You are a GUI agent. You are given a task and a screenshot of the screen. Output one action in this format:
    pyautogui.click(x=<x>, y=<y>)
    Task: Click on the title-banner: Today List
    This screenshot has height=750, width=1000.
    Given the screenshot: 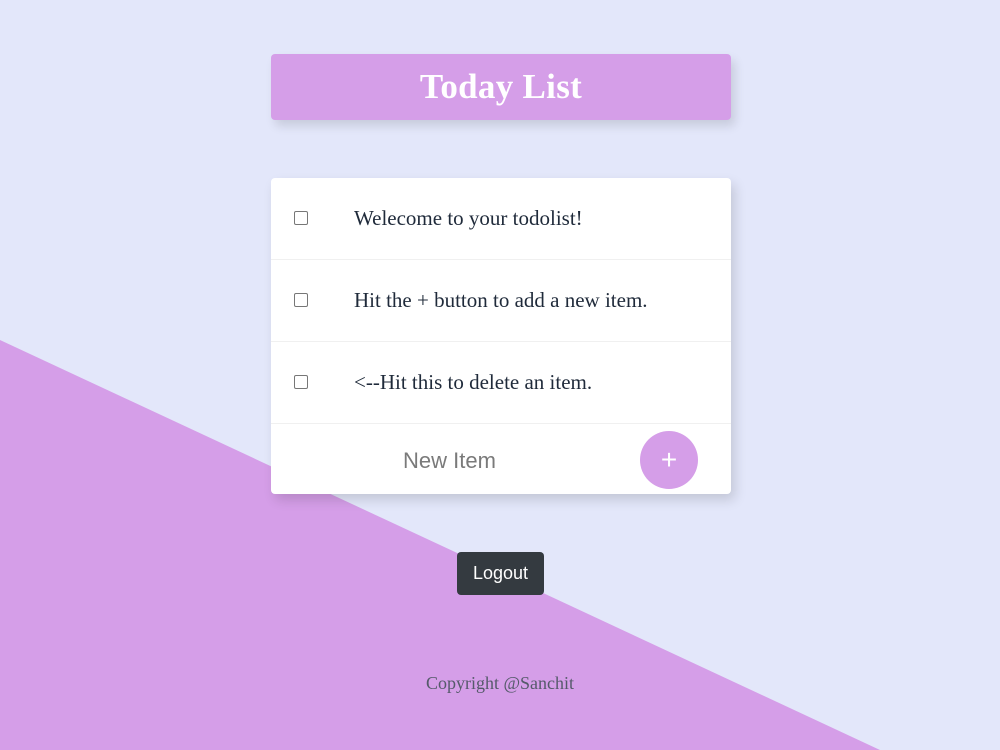 What is the action you would take?
    pyautogui.click(x=501, y=87)
    